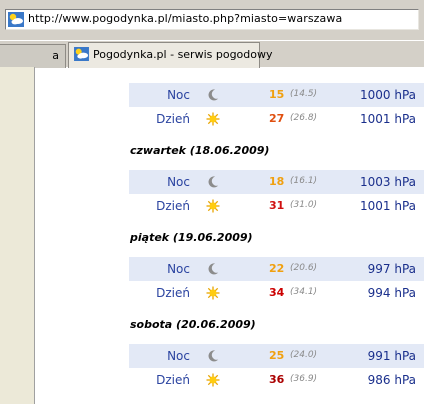  I want to click on feels-like: (36.9), so click(304, 379).